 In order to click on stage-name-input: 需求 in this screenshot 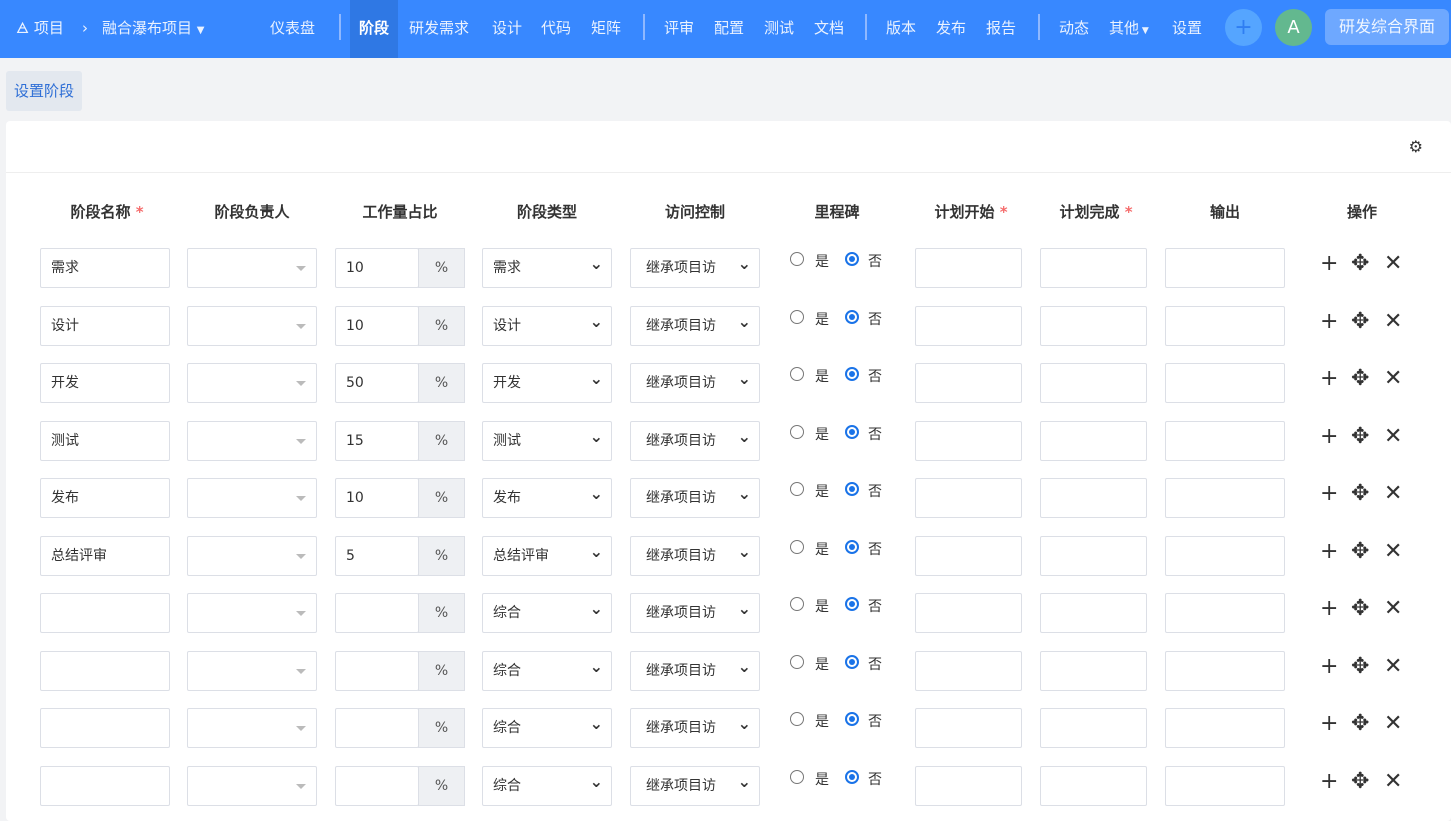, I will do `click(105, 268)`.